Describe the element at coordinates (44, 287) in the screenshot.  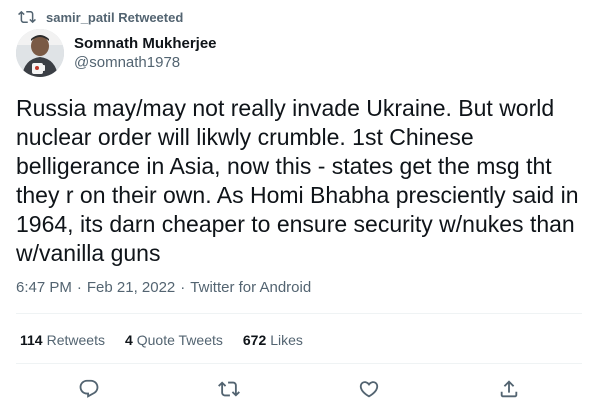
I see `tweet-time: 6:47 PM` at that location.